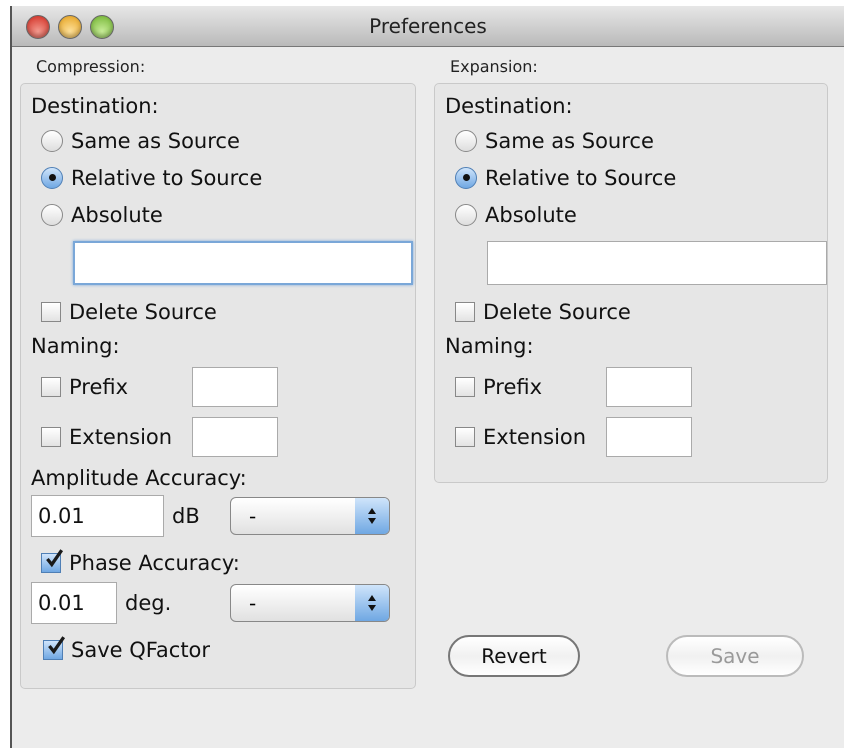  Describe the element at coordinates (514, 656) in the screenshot. I see `push-button: Revert` at that location.